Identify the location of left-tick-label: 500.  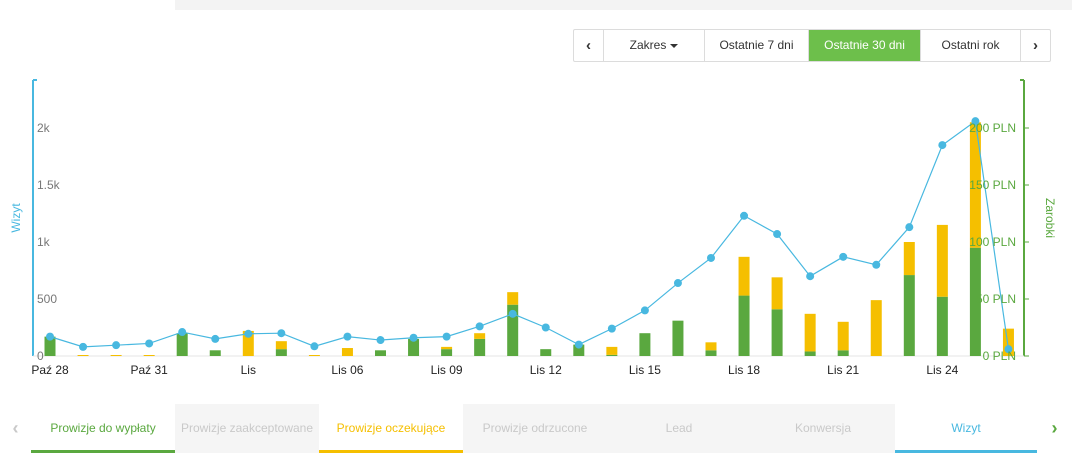
(47, 299).